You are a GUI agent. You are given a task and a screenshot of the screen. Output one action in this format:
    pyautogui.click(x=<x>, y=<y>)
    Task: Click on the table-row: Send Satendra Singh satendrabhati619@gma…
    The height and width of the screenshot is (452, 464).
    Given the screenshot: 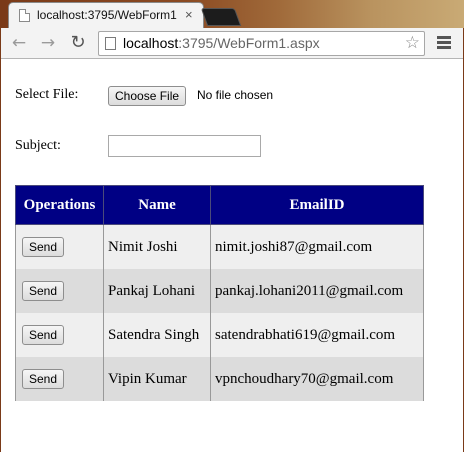 What is the action you would take?
    pyautogui.click(x=219, y=335)
    